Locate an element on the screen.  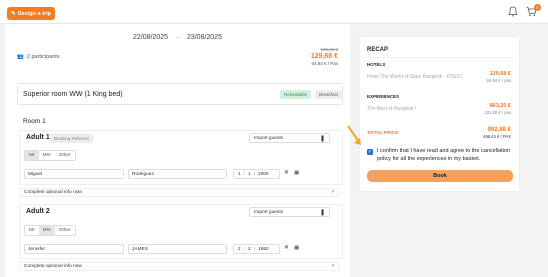
last-name-field: Rodriguez is located at coordinates (177, 174).